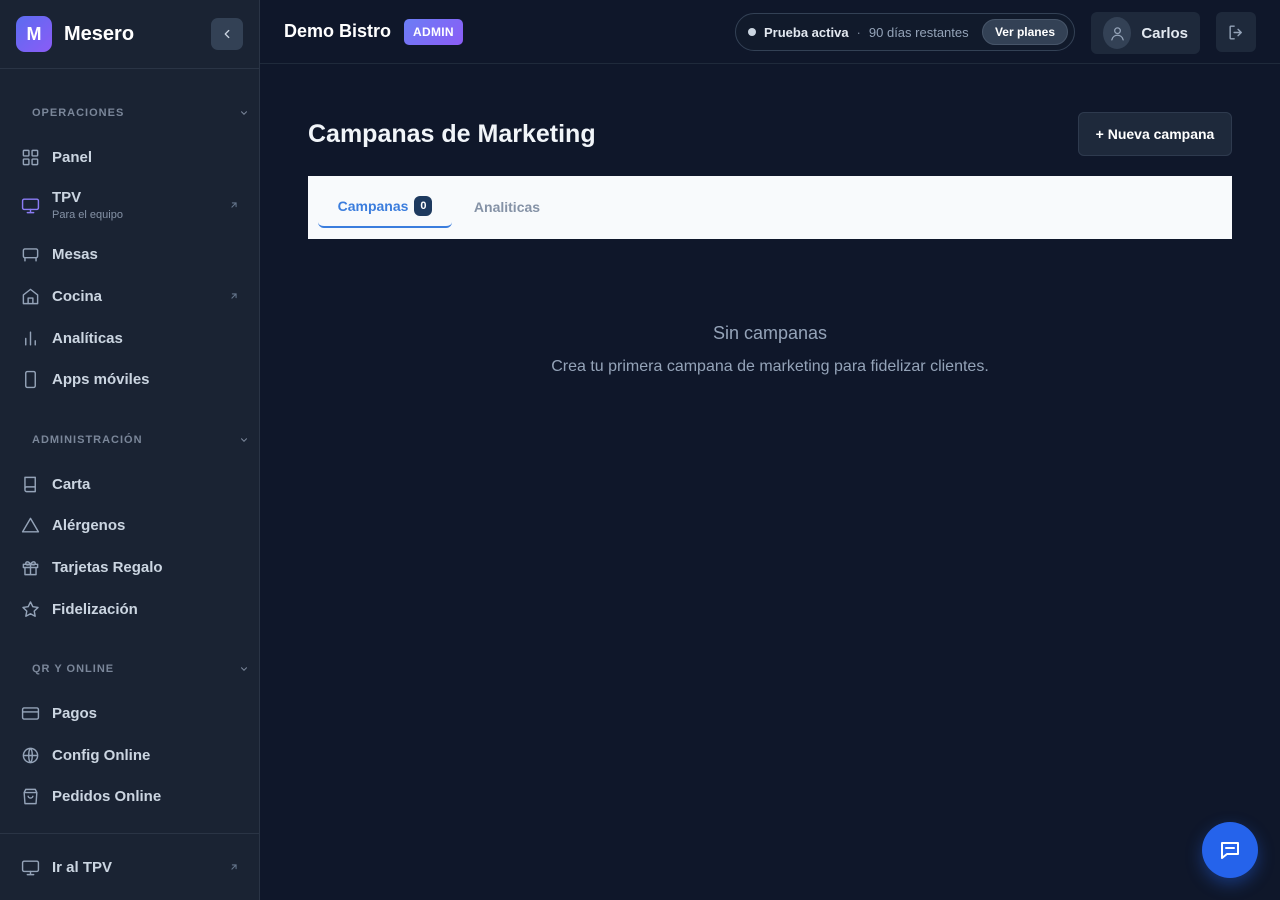 This screenshot has width=1280, height=900. Describe the element at coordinates (433, 31) in the screenshot. I see `role-badge: ADMIN` at that location.